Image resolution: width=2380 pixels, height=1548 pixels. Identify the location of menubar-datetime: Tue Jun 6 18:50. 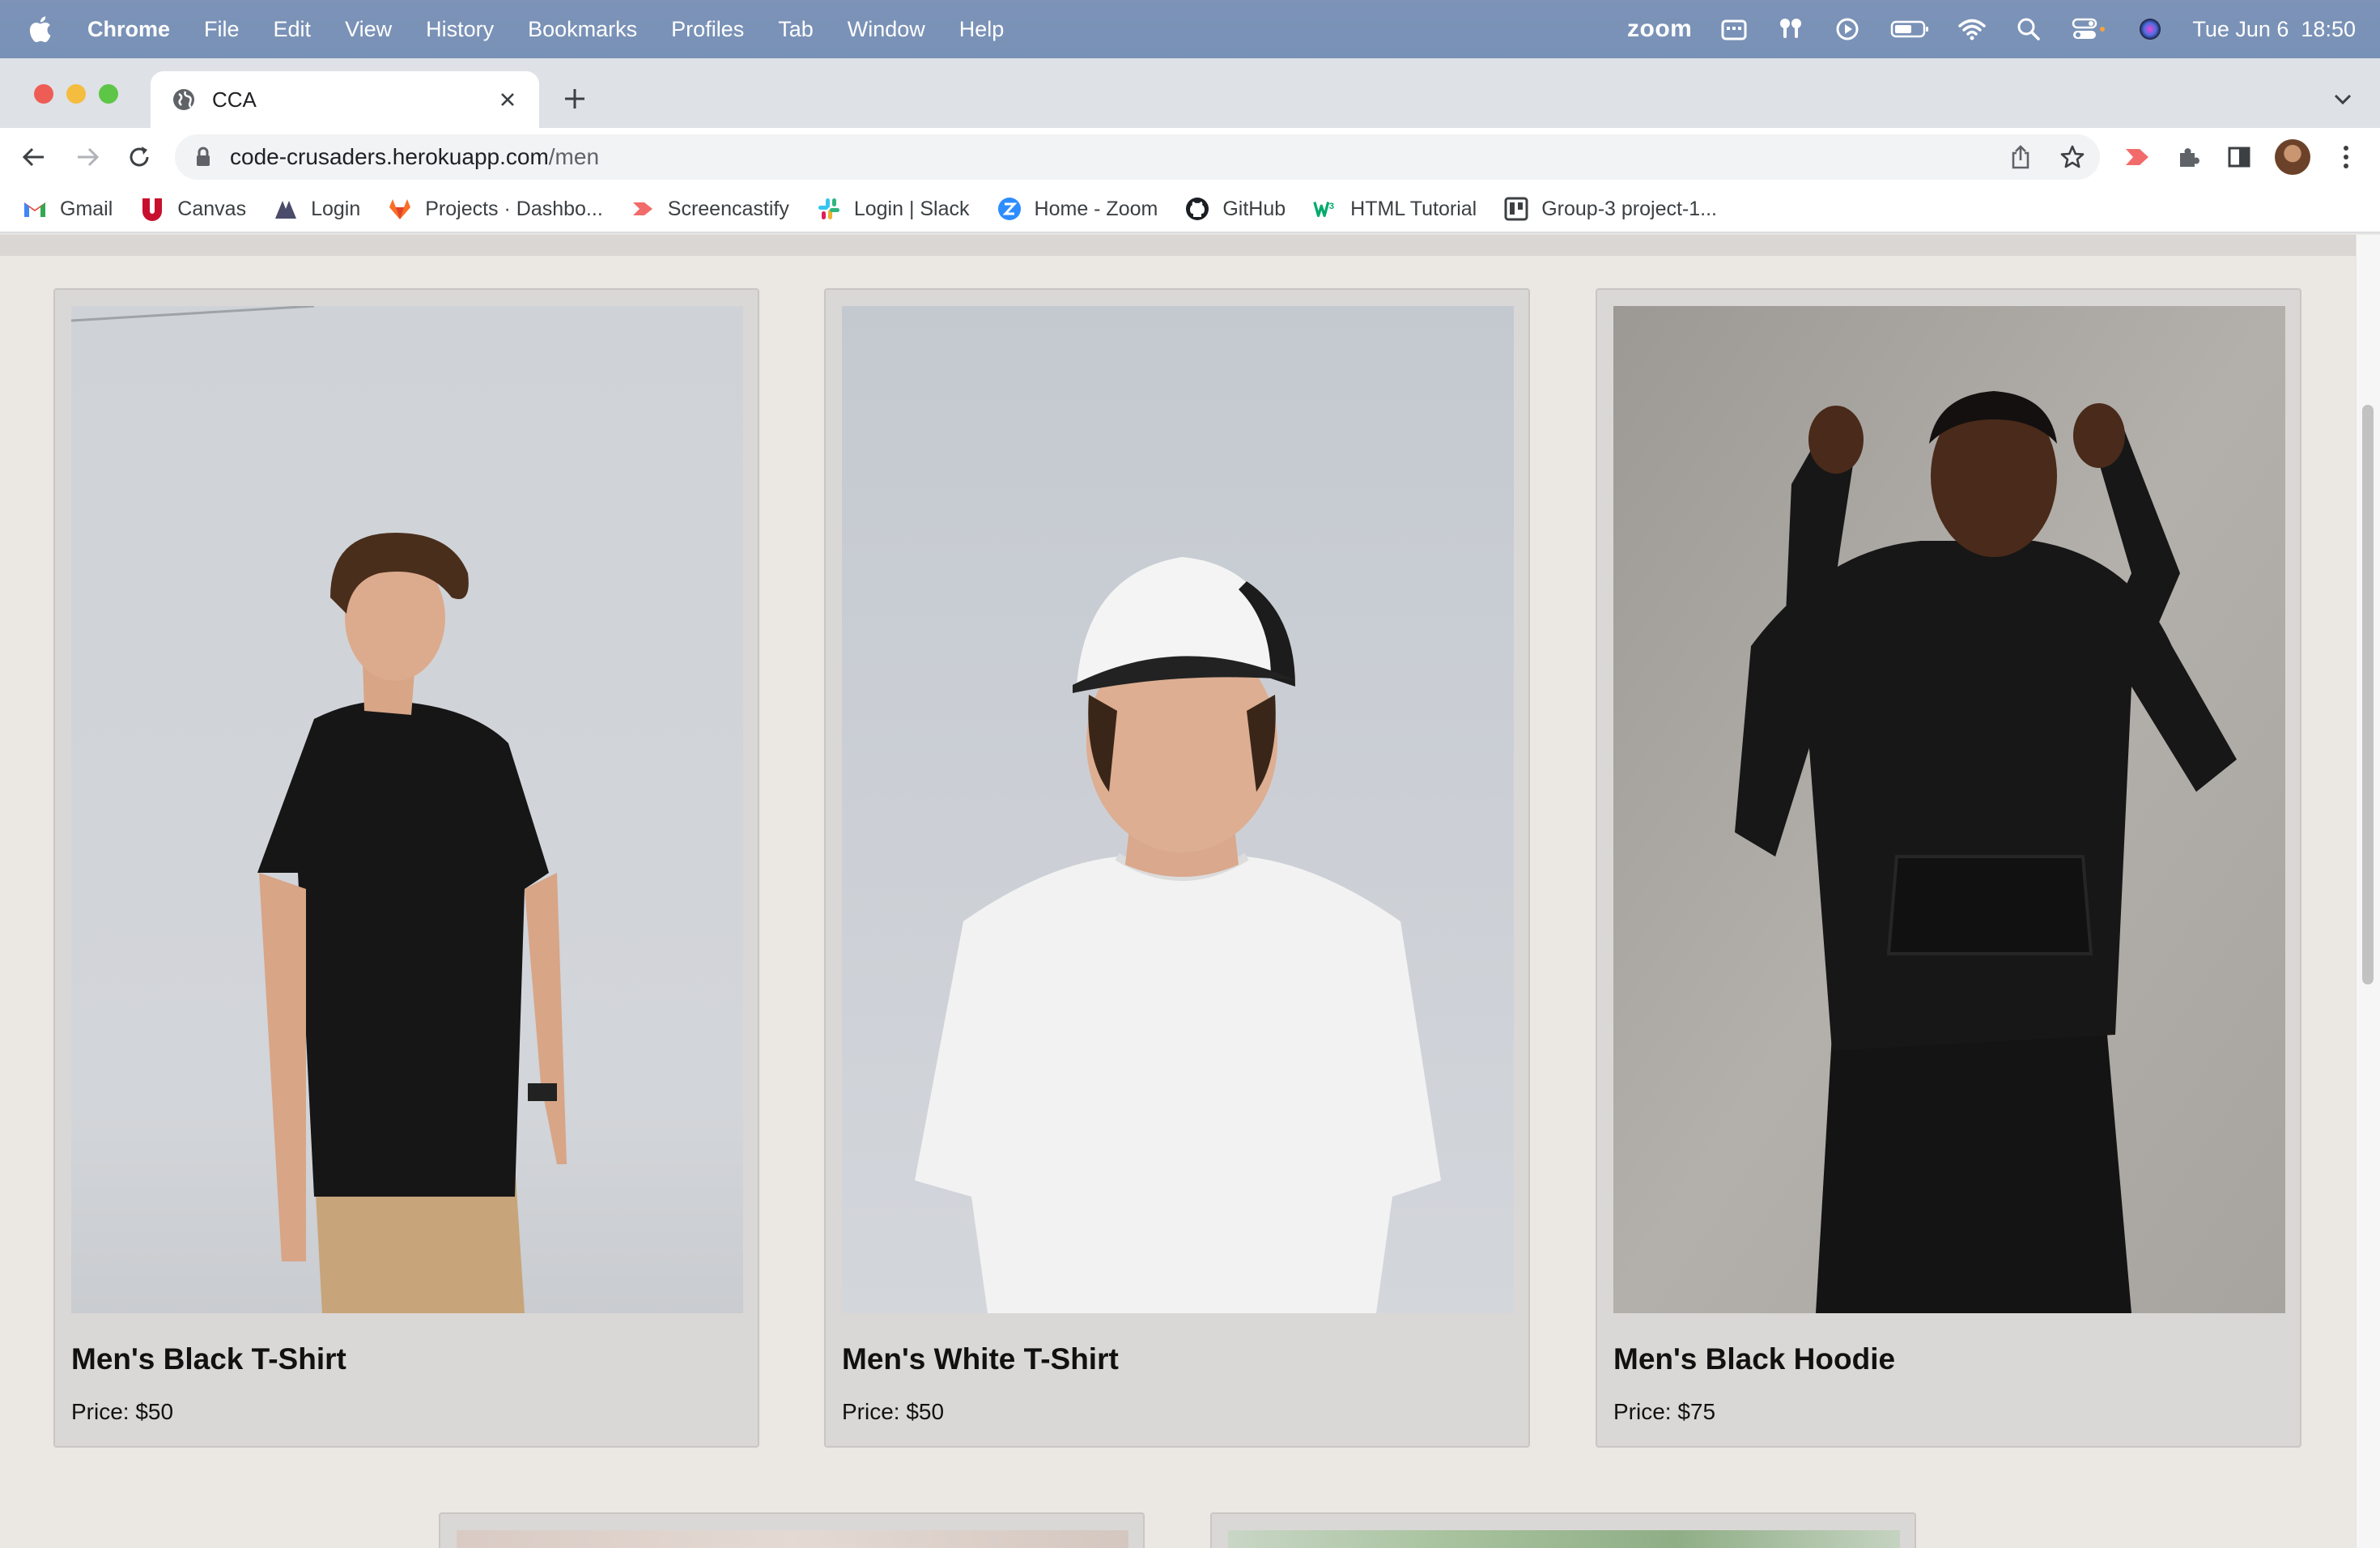
(2274, 29).